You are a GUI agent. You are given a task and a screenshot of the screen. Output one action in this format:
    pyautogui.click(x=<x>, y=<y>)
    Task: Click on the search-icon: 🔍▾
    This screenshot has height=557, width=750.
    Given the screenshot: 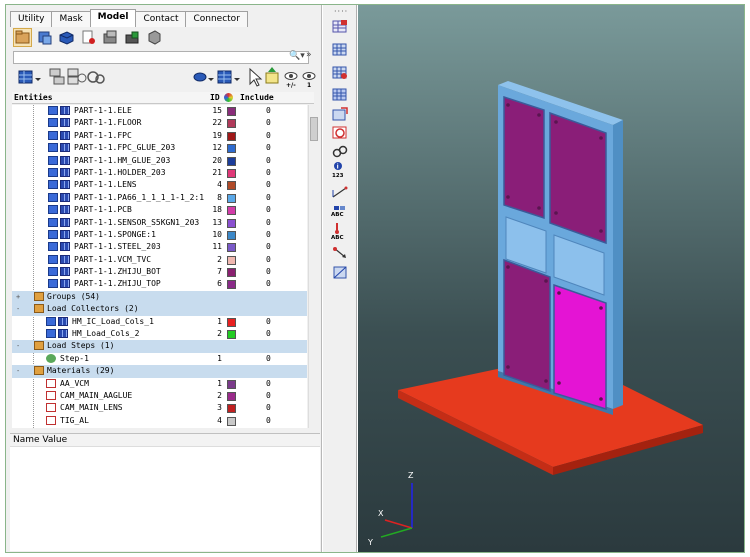 What is the action you would take?
    pyautogui.click(x=297, y=56)
    